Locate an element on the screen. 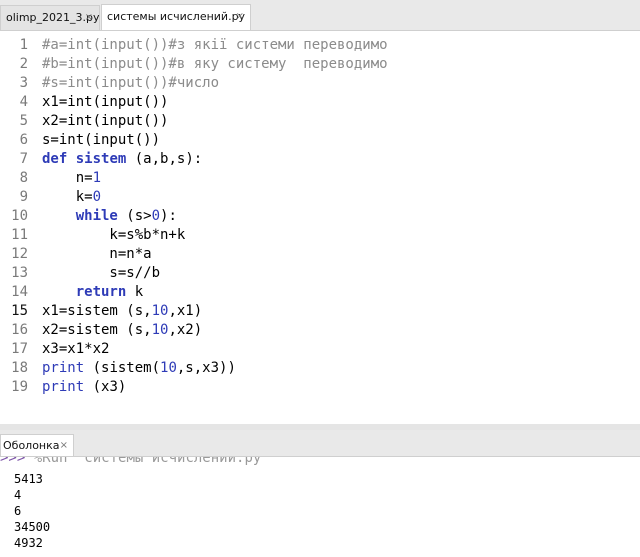 This screenshot has height=557, width=640. tab-sistemy-ischisleniy: системы исчислений.py × is located at coordinates (176, 17).